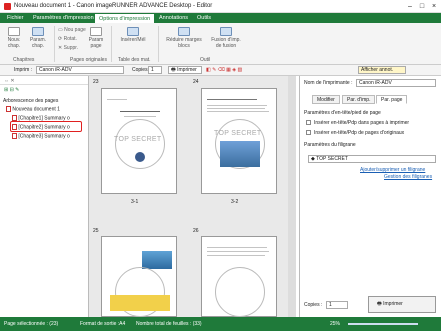 The height and width of the screenshot is (331, 441). Describe the element at coordinates (71, 48) in the screenshot. I see `suppr-label: Suppr.` at that location.